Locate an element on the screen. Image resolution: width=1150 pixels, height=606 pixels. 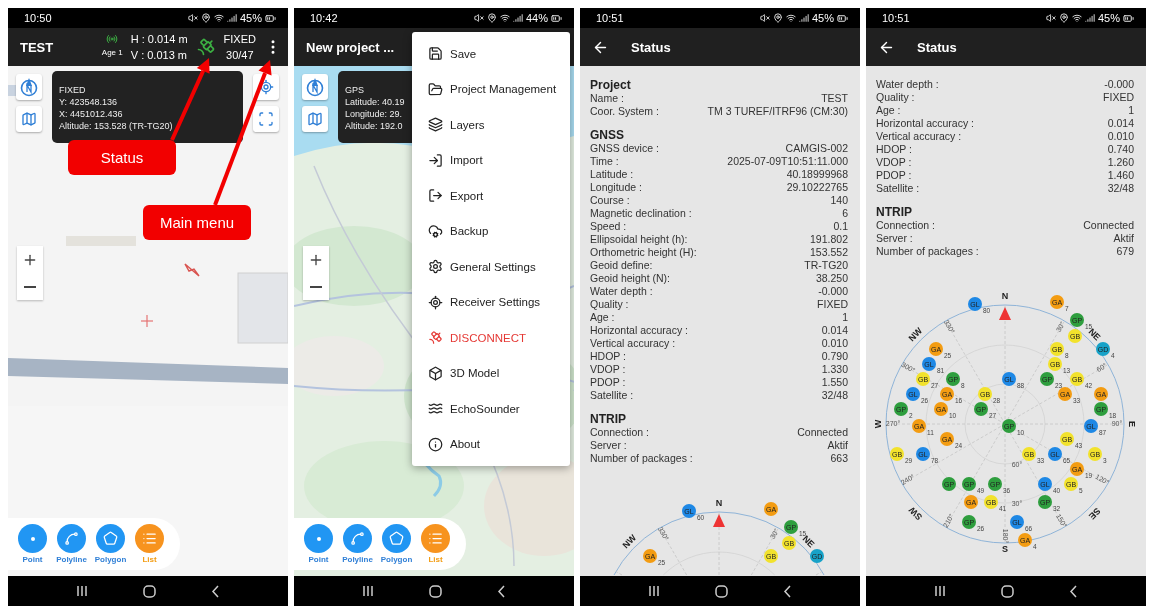
field-label: Vertical accuracy : is located at coordinates (633, 343).